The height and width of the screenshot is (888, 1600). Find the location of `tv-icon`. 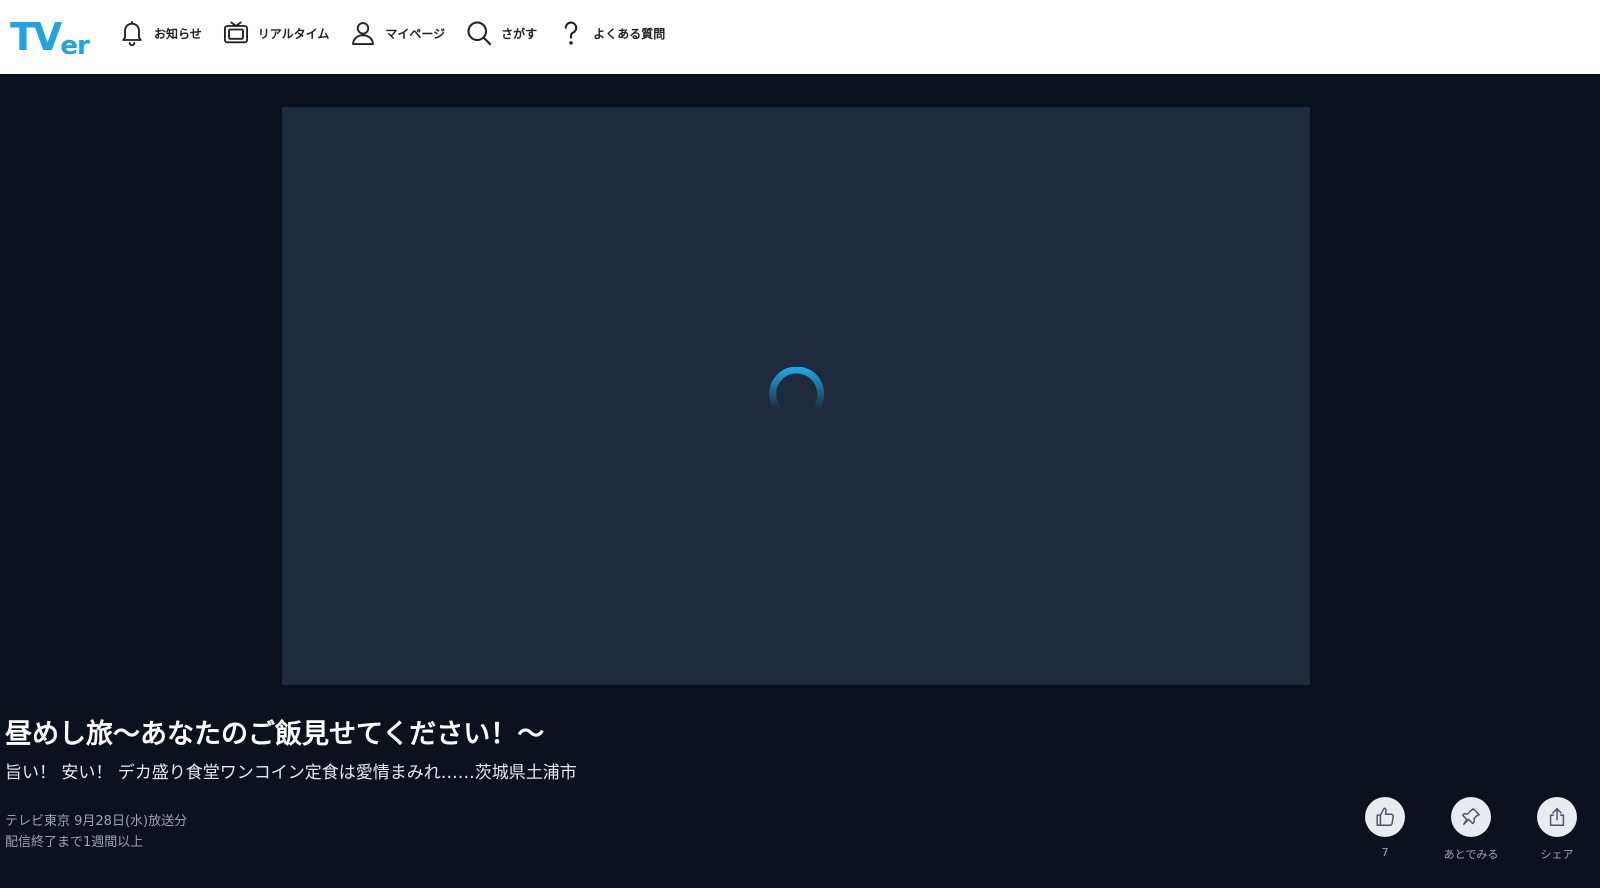

tv-icon is located at coordinates (235, 32).